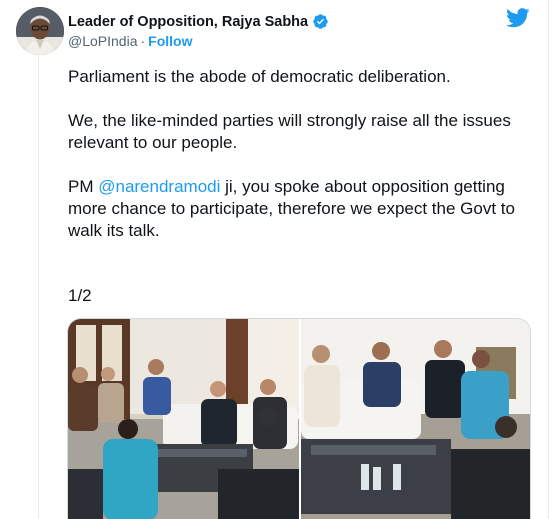 The height and width of the screenshot is (519, 556). I want to click on tweet-paragraph-3-start: PM, so click(83, 186).